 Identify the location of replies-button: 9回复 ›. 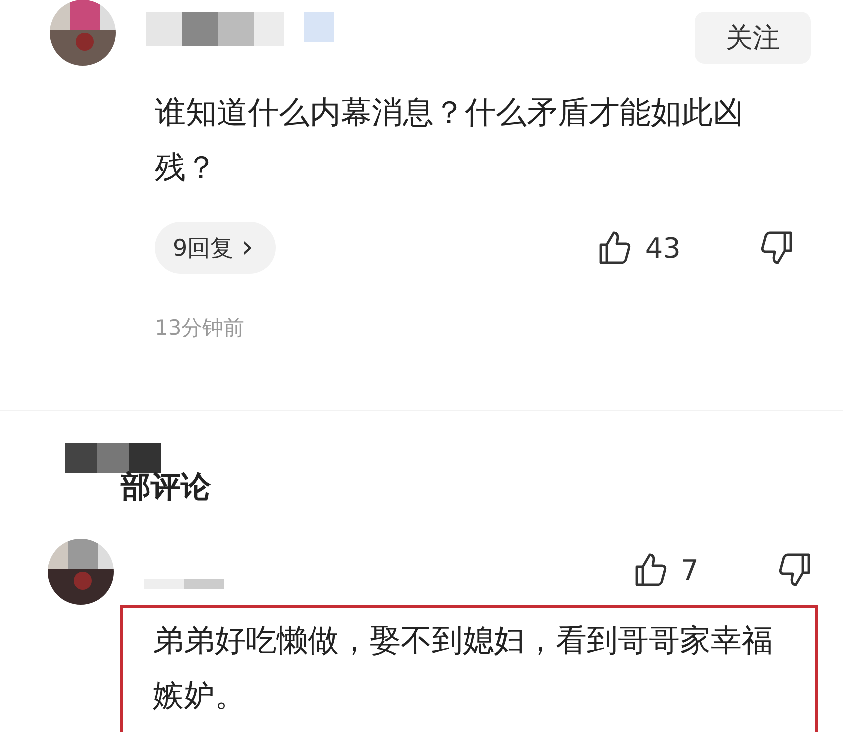
(215, 248).